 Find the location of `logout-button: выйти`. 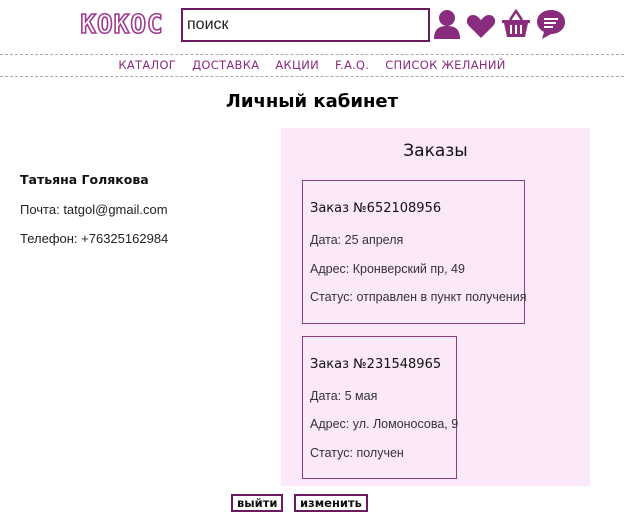

logout-button: выйти is located at coordinates (257, 503).